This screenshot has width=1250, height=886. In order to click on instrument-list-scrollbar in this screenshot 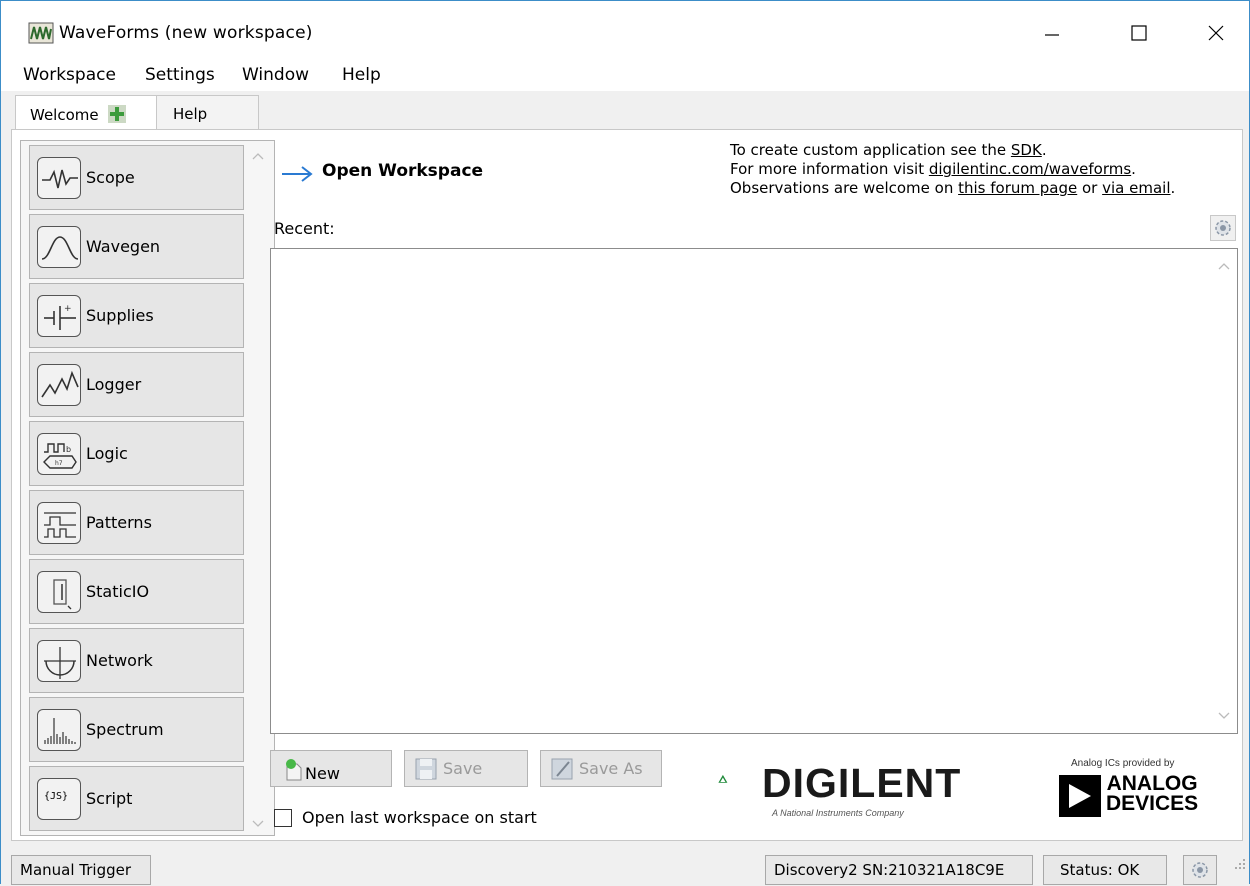, I will do `click(259, 488)`.